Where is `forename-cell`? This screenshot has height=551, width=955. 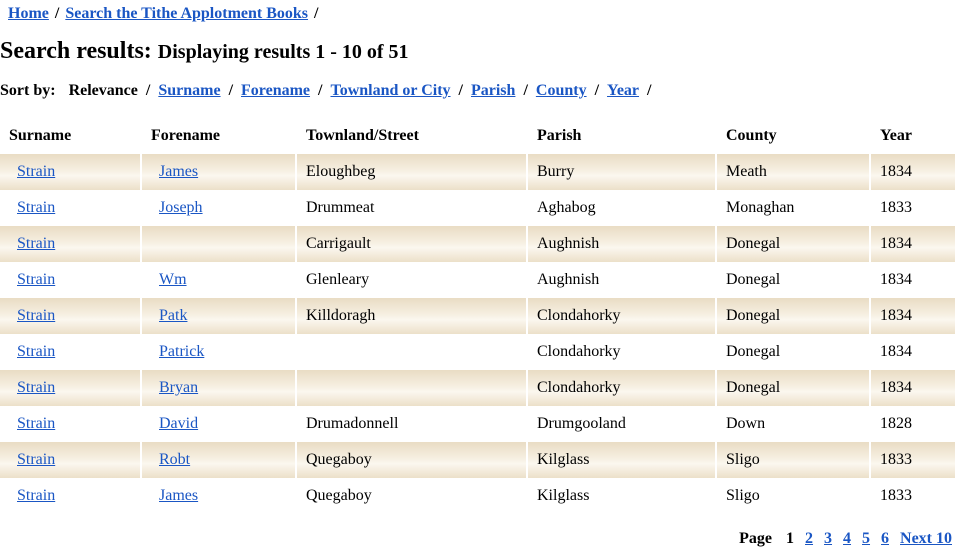 forename-cell is located at coordinates (219, 244).